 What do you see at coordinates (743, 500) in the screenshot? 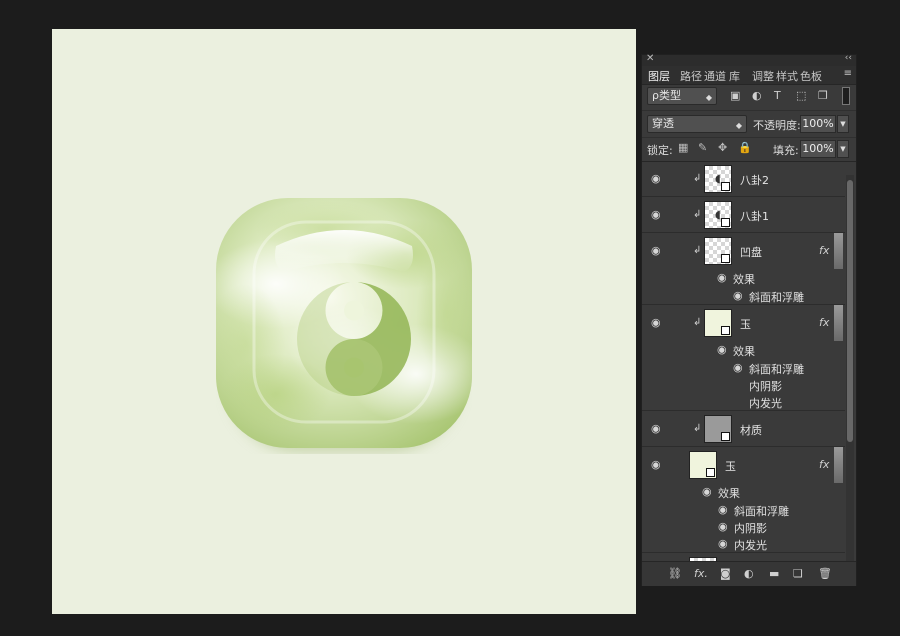
I see `layer-row: ◉ 玉 fx ◉ 效果 ◉ 斜面和浮雕 ◉ 内阴影 ◉ 内发光` at bounding box center [743, 500].